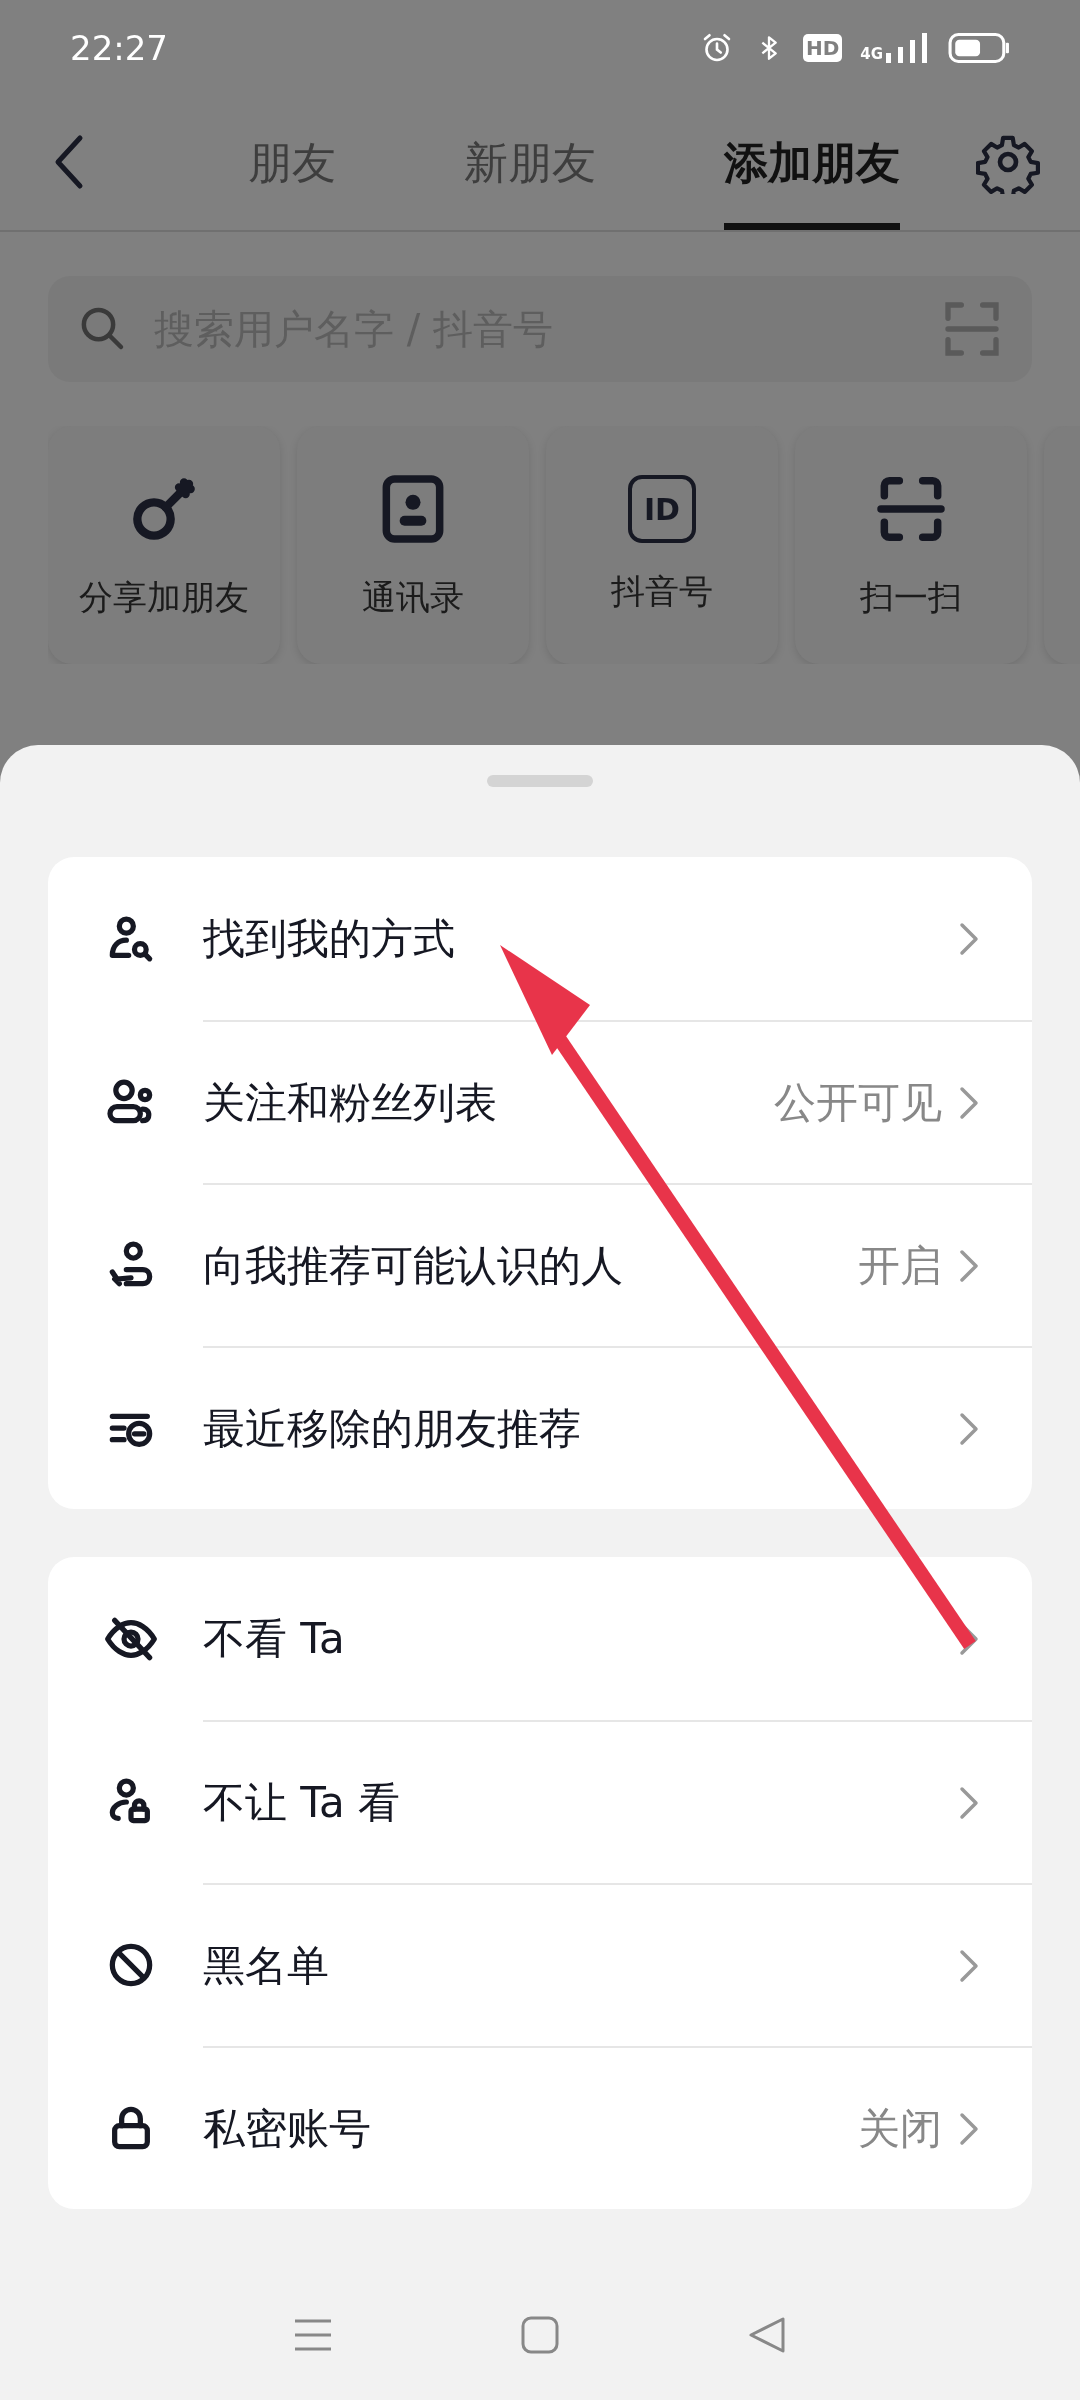  I want to click on quick-action-button: 通讯录, so click(413, 545).